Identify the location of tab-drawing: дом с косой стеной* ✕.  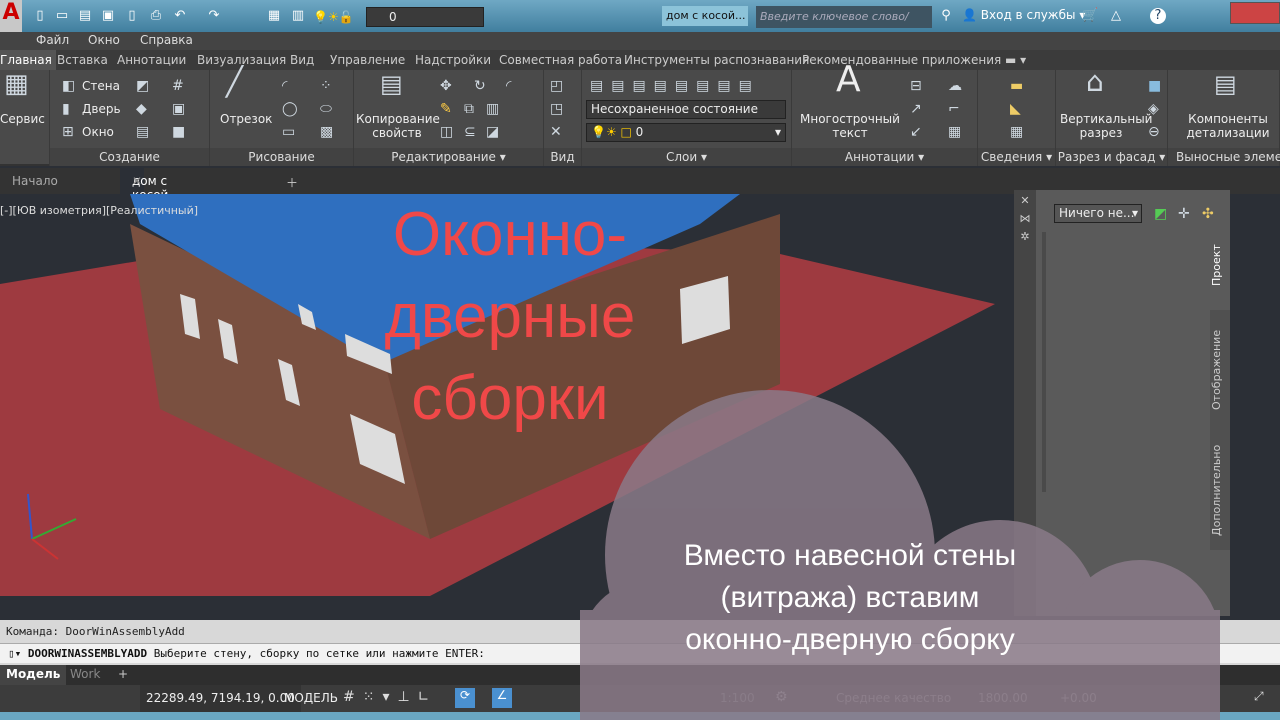
(151, 192).